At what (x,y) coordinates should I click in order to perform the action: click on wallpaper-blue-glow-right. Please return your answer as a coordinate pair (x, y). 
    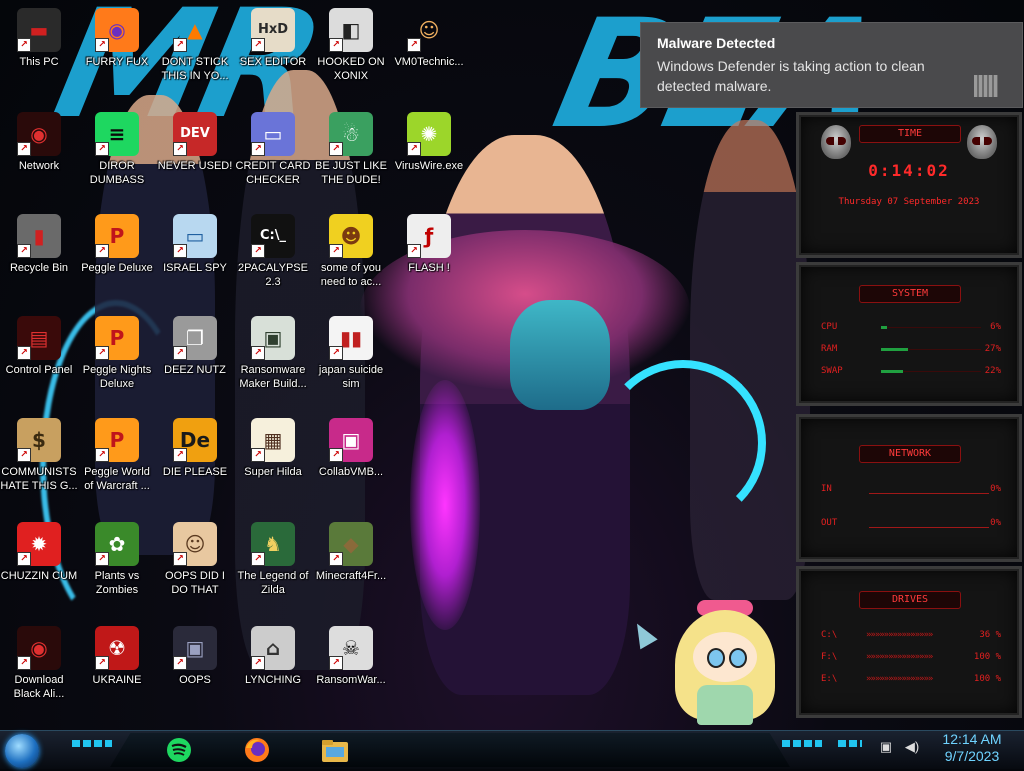
    Looking at the image, I should click on (683, 443).